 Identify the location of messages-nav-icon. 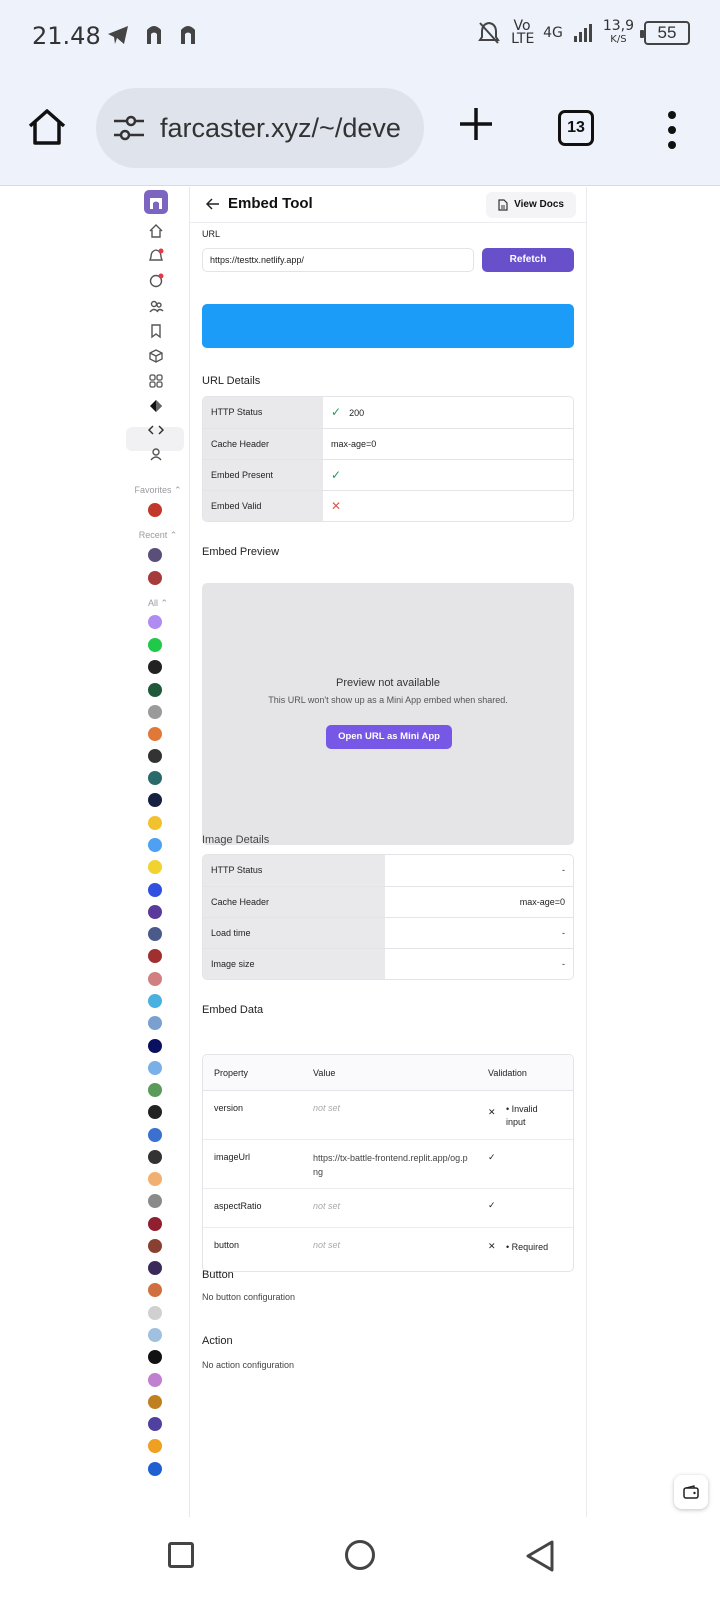
(156, 281).